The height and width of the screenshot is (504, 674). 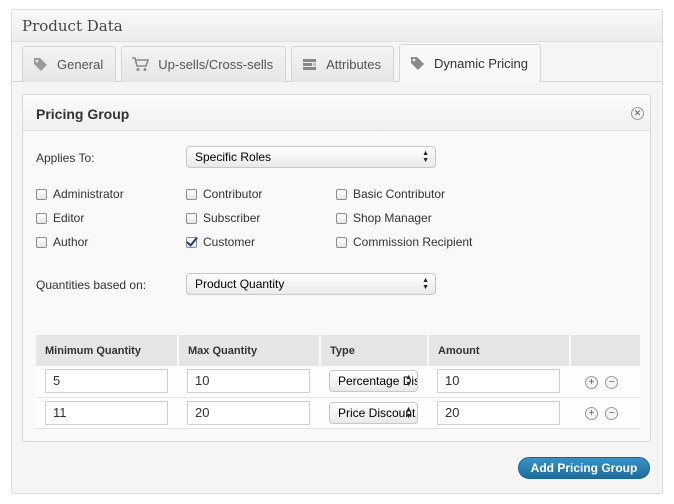 I want to click on tab-upsells: Up-sells/Cross-sells, so click(x=204, y=64).